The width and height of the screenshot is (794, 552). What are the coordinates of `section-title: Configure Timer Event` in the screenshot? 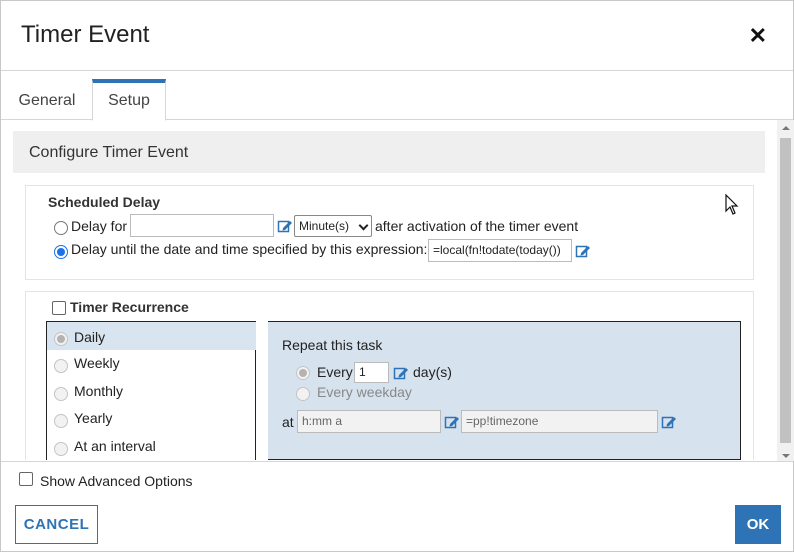 It's located at (109, 152).